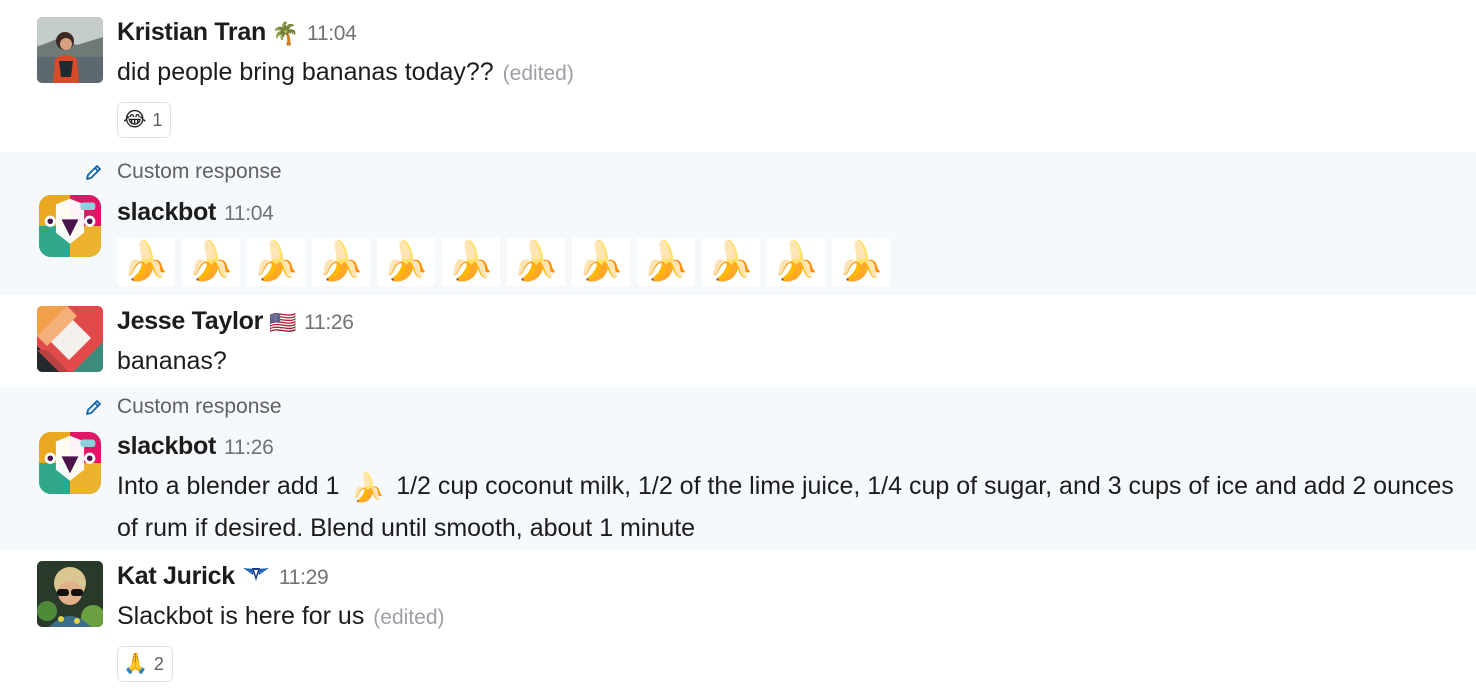 This screenshot has height=696, width=1476. Describe the element at coordinates (304, 577) in the screenshot. I see `timestamp: 11:29` at that location.